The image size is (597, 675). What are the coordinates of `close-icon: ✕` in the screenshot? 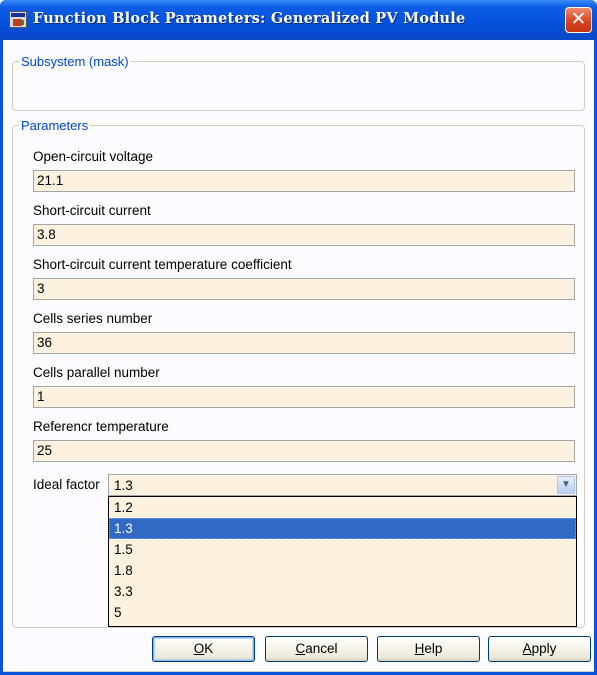 It's located at (578, 19).